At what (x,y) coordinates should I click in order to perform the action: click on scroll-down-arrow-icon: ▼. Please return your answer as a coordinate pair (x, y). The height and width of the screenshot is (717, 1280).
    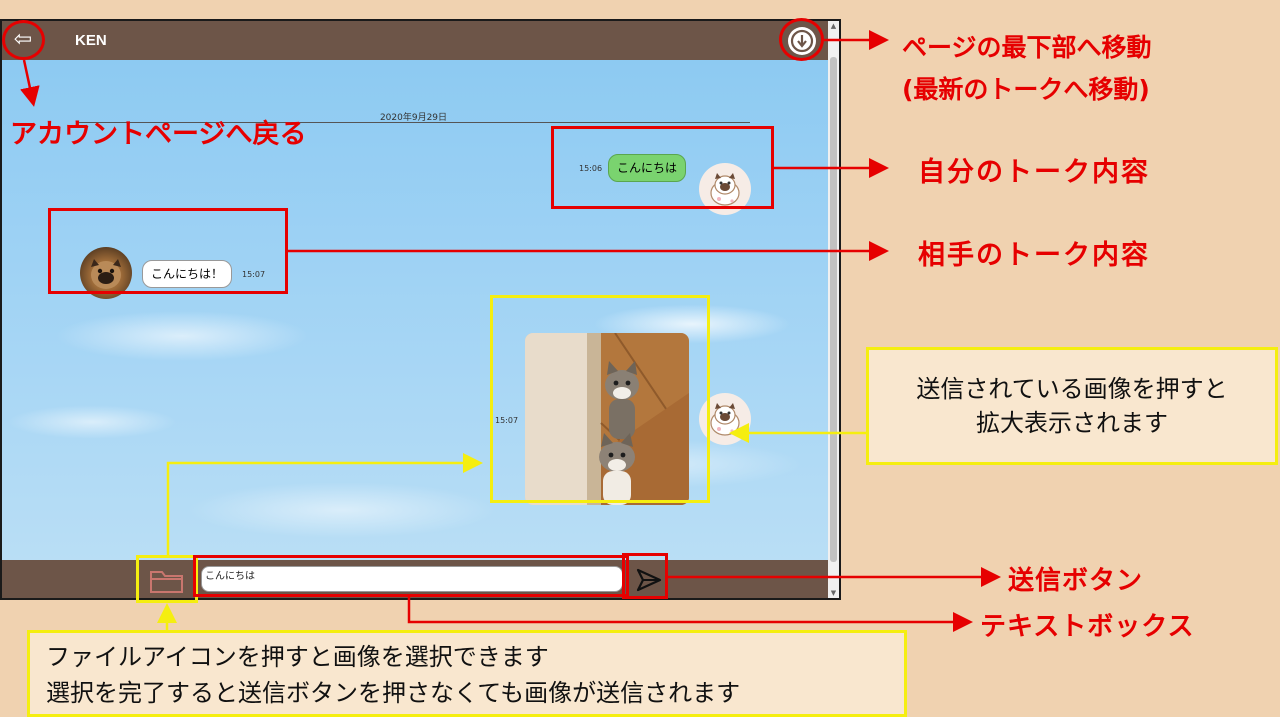
    Looking at the image, I should click on (833, 593).